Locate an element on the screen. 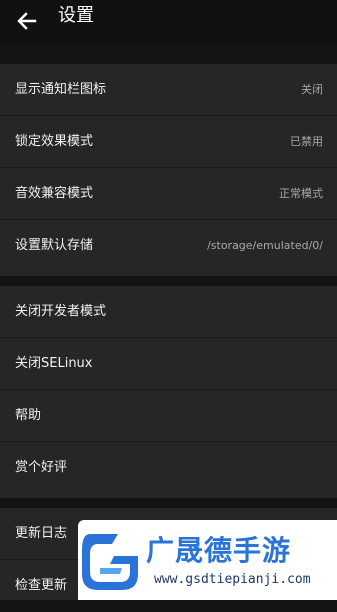 This screenshot has height=612, width=337. setting-label: 显示通知栏图标 is located at coordinates (61, 89).